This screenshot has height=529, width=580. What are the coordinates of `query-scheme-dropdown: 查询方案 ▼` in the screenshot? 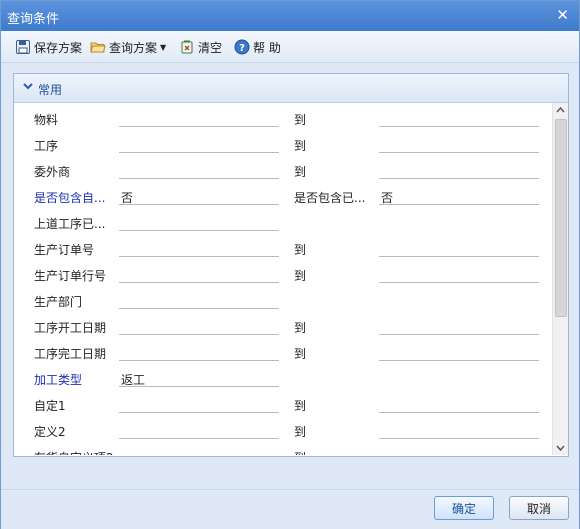 It's located at (128, 47).